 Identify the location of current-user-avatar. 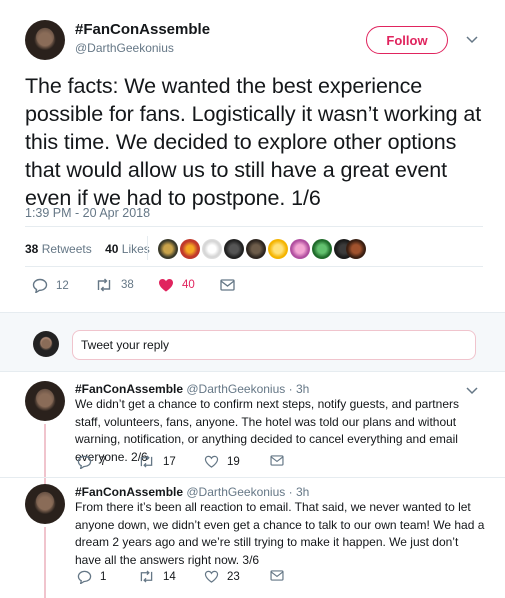
(46, 344).